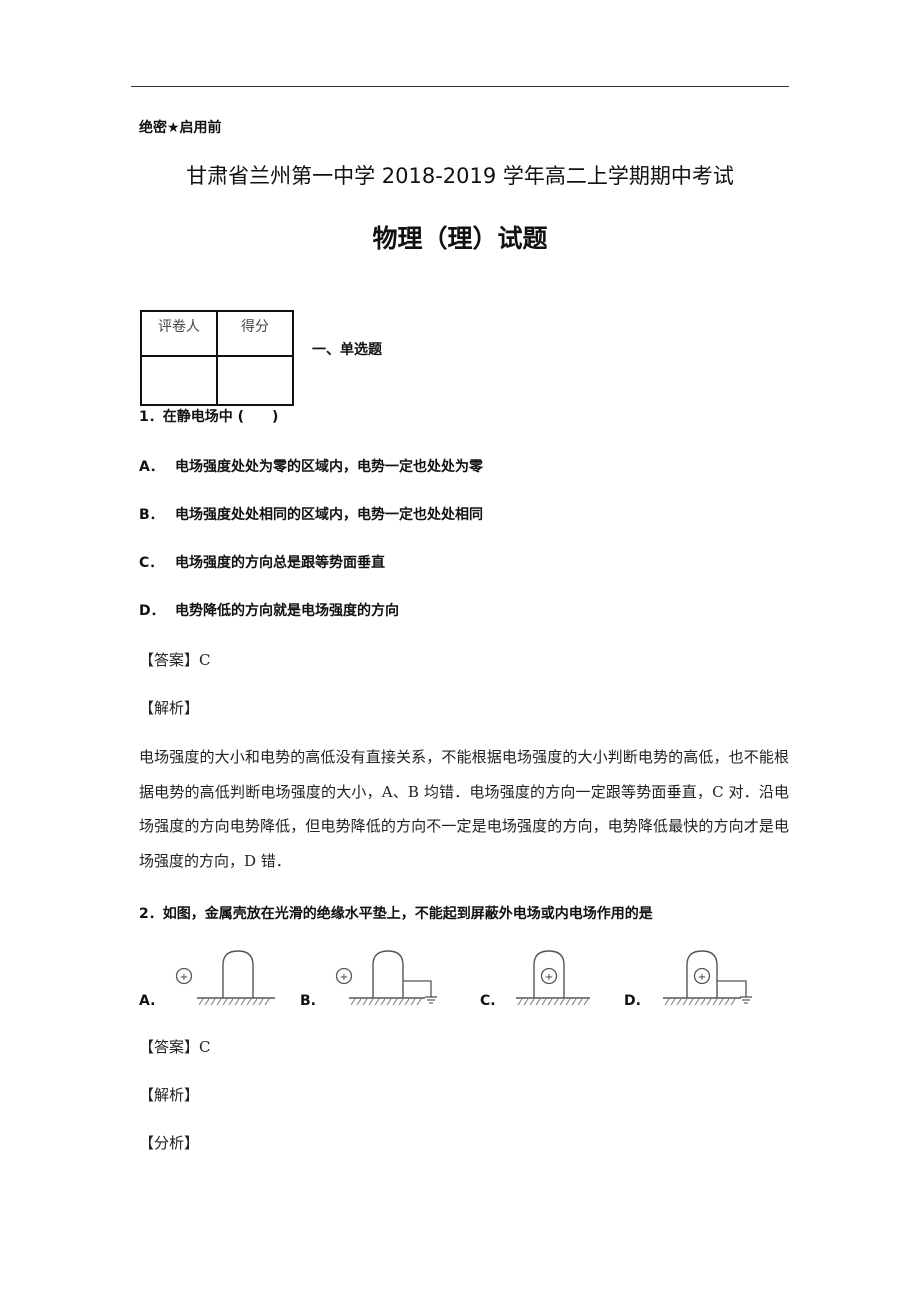  What do you see at coordinates (179, 380) in the screenshot?
I see `score-table-cell-grader` at bounding box center [179, 380].